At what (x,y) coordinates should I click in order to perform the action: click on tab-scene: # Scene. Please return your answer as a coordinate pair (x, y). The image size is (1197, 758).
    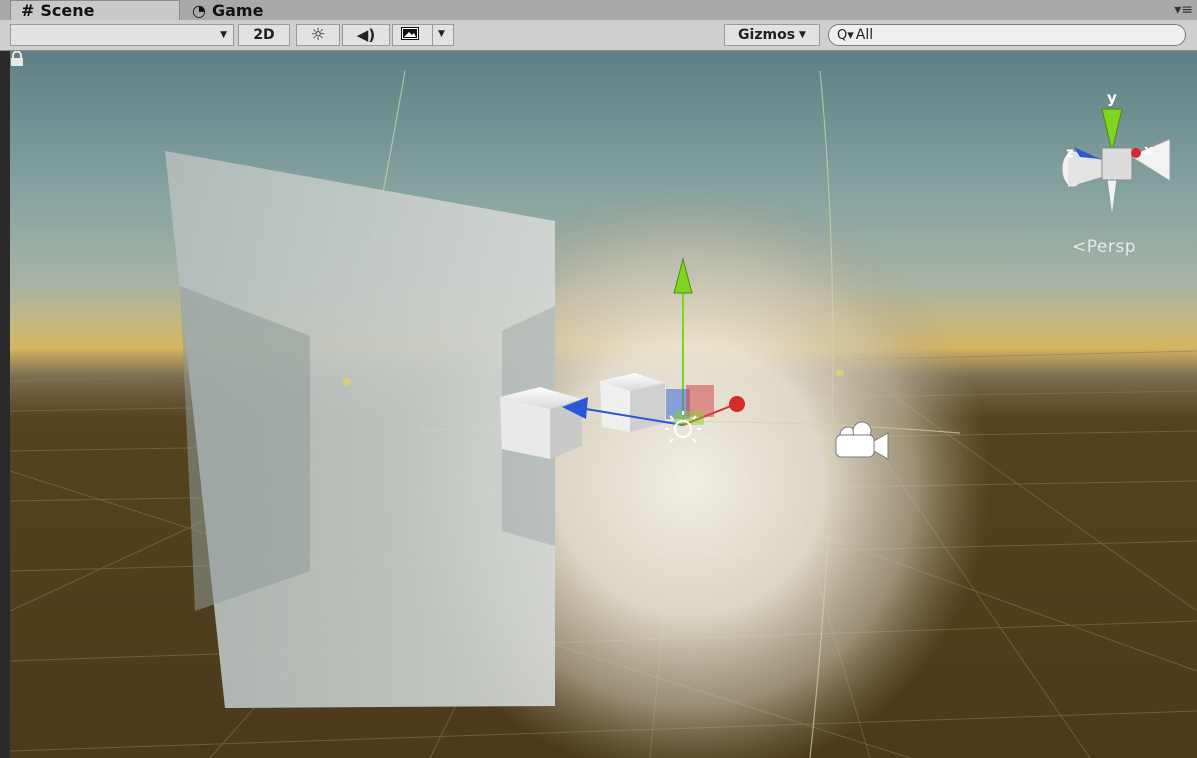
    Looking at the image, I should click on (95, 10).